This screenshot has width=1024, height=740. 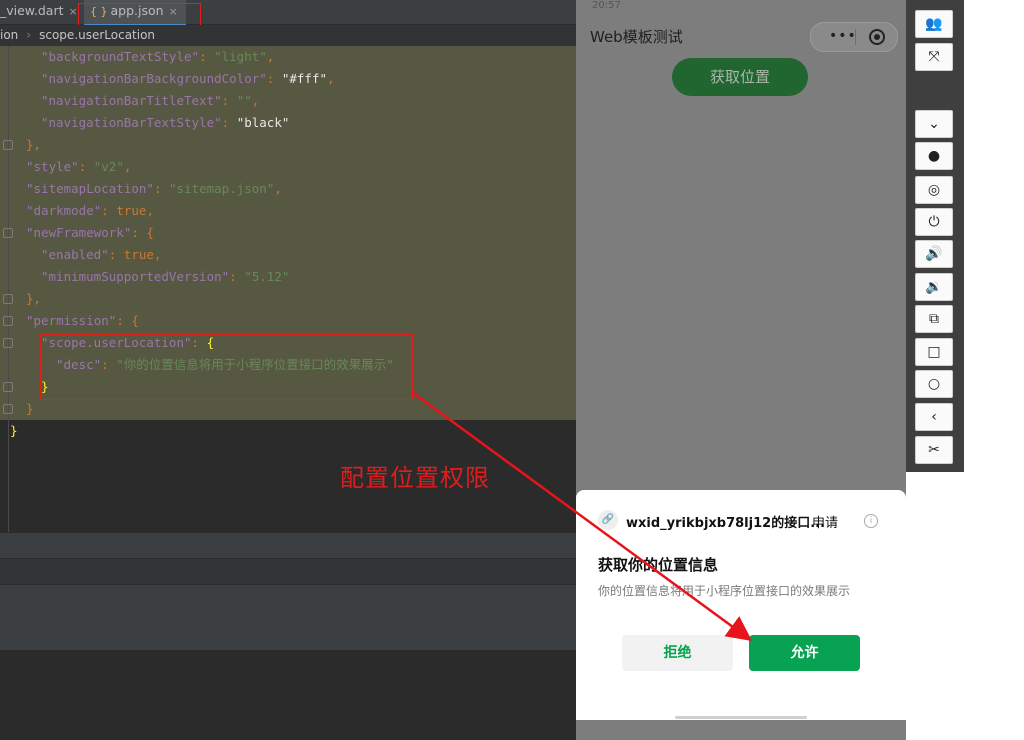 I want to click on highlight-box-code, so click(x=226, y=367).